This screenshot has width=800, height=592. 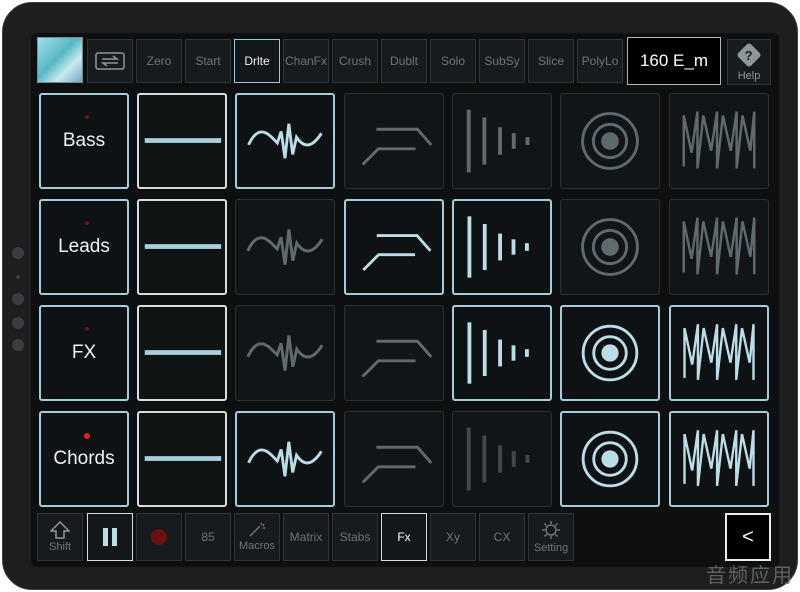 I want to click on row-label-fx: FX, so click(x=84, y=353).